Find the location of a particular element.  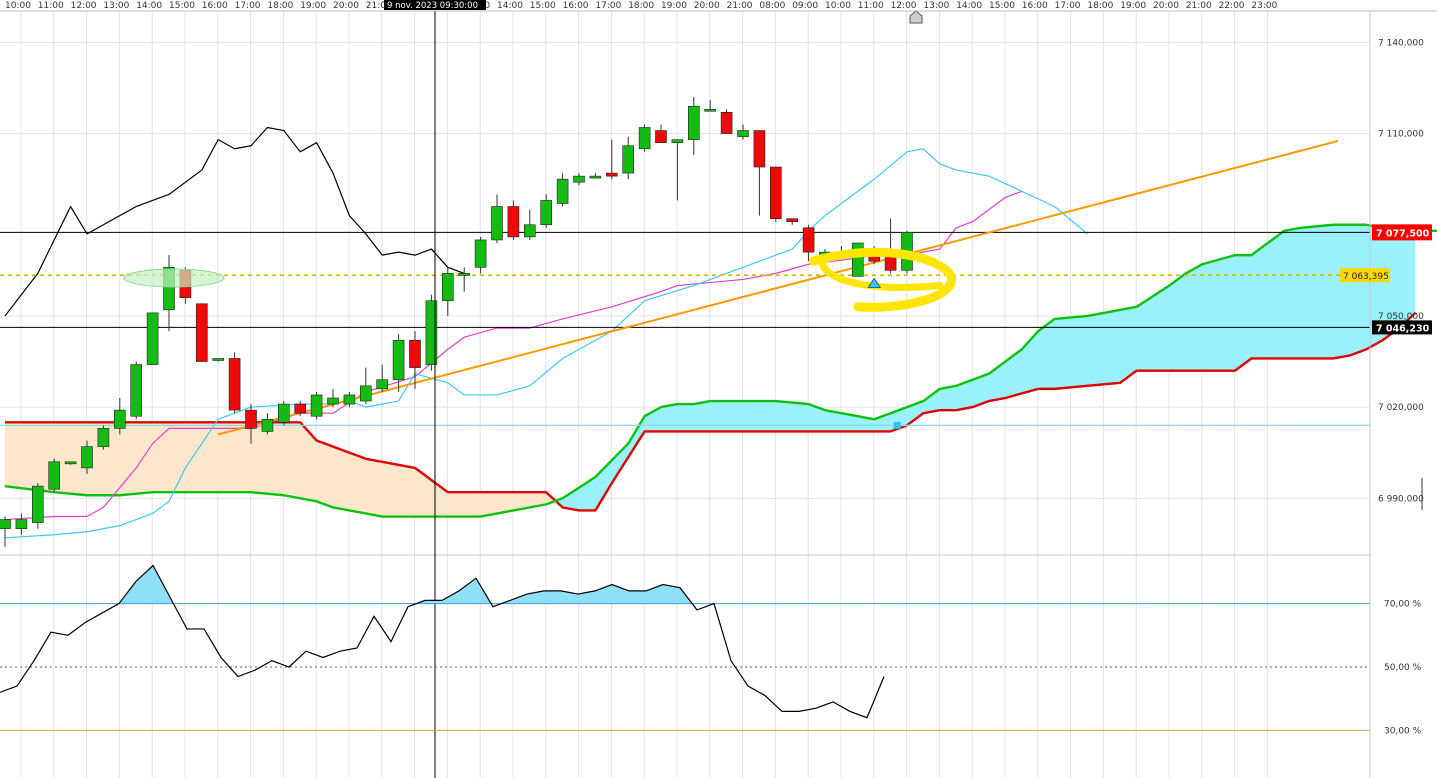

osc-tick-label: 70,00 % is located at coordinates (1403, 605).